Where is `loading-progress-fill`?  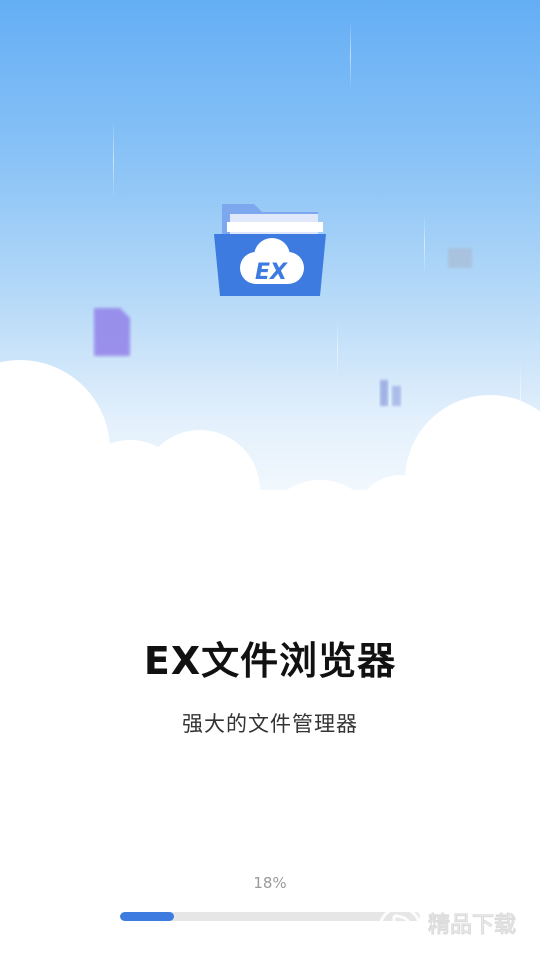
loading-progress-fill is located at coordinates (147, 916).